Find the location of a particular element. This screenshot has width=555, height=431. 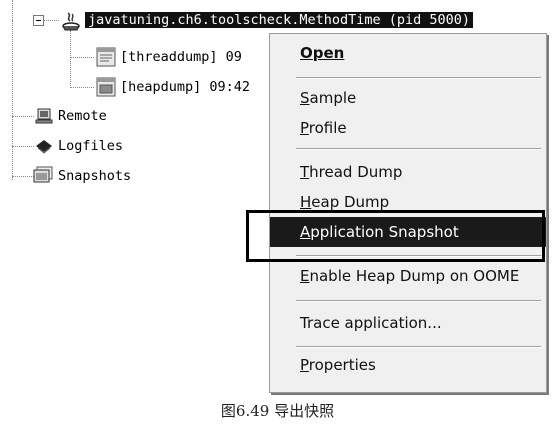

highlight-frame is located at coordinates (395, 236).